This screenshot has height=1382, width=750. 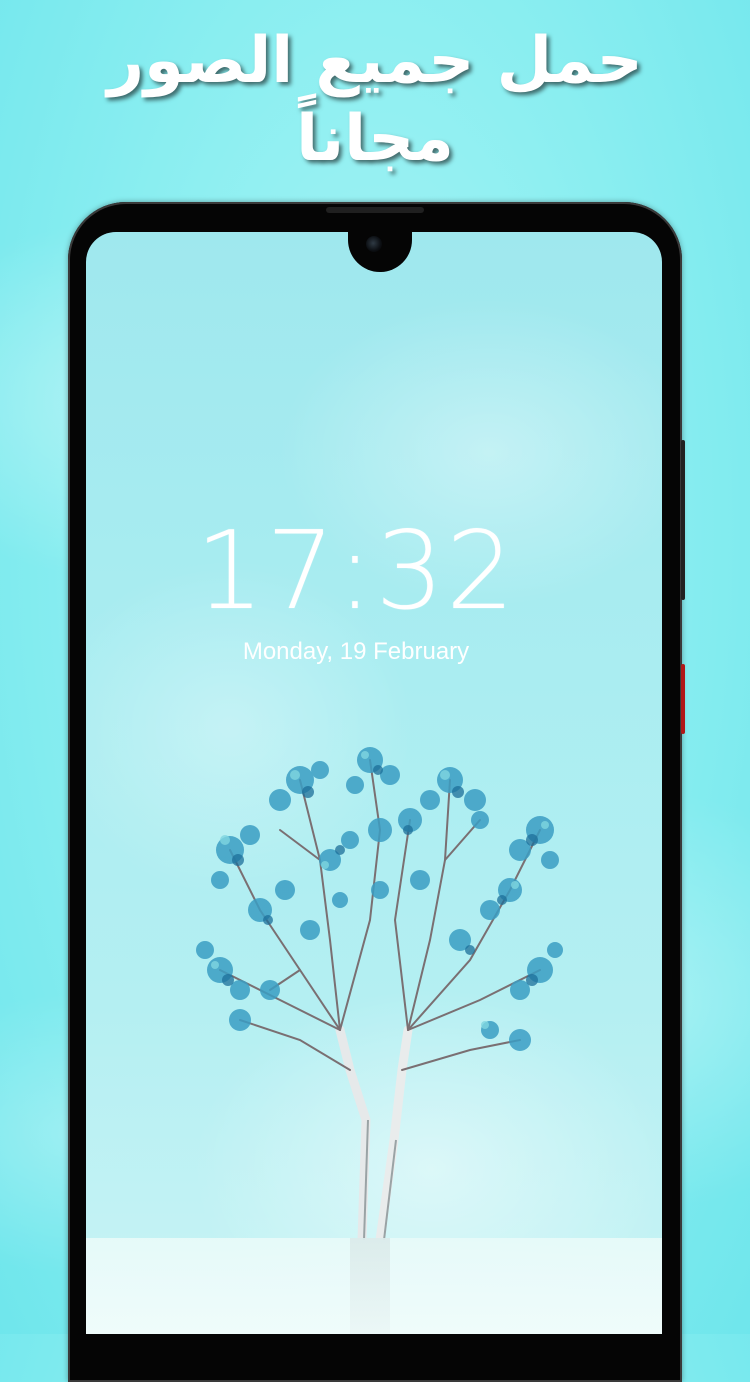 What do you see at coordinates (375, 61) in the screenshot?
I see `headline-line-1: حمل جميع الصور` at bounding box center [375, 61].